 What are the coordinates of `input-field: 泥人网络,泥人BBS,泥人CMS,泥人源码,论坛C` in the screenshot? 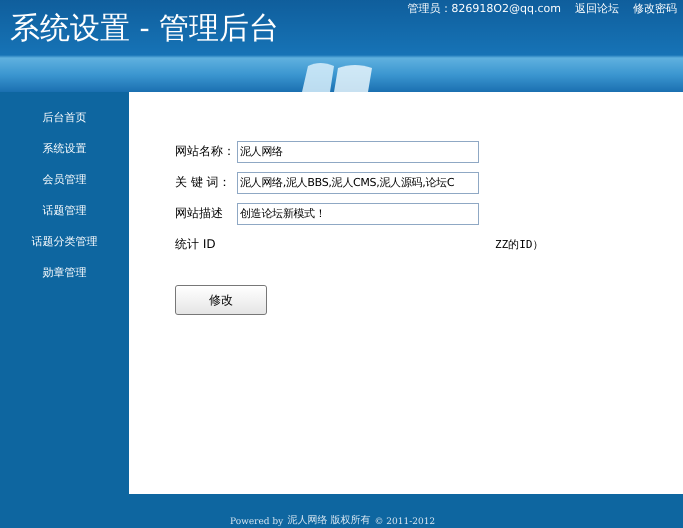 It's located at (358, 183).